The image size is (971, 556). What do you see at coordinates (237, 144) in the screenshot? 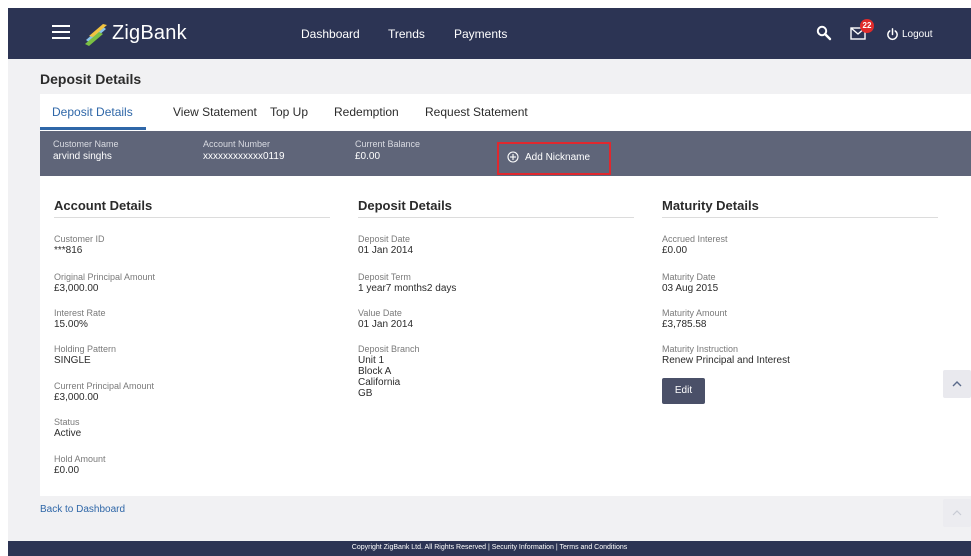
I see `account-number-label: Account Number` at bounding box center [237, 144].